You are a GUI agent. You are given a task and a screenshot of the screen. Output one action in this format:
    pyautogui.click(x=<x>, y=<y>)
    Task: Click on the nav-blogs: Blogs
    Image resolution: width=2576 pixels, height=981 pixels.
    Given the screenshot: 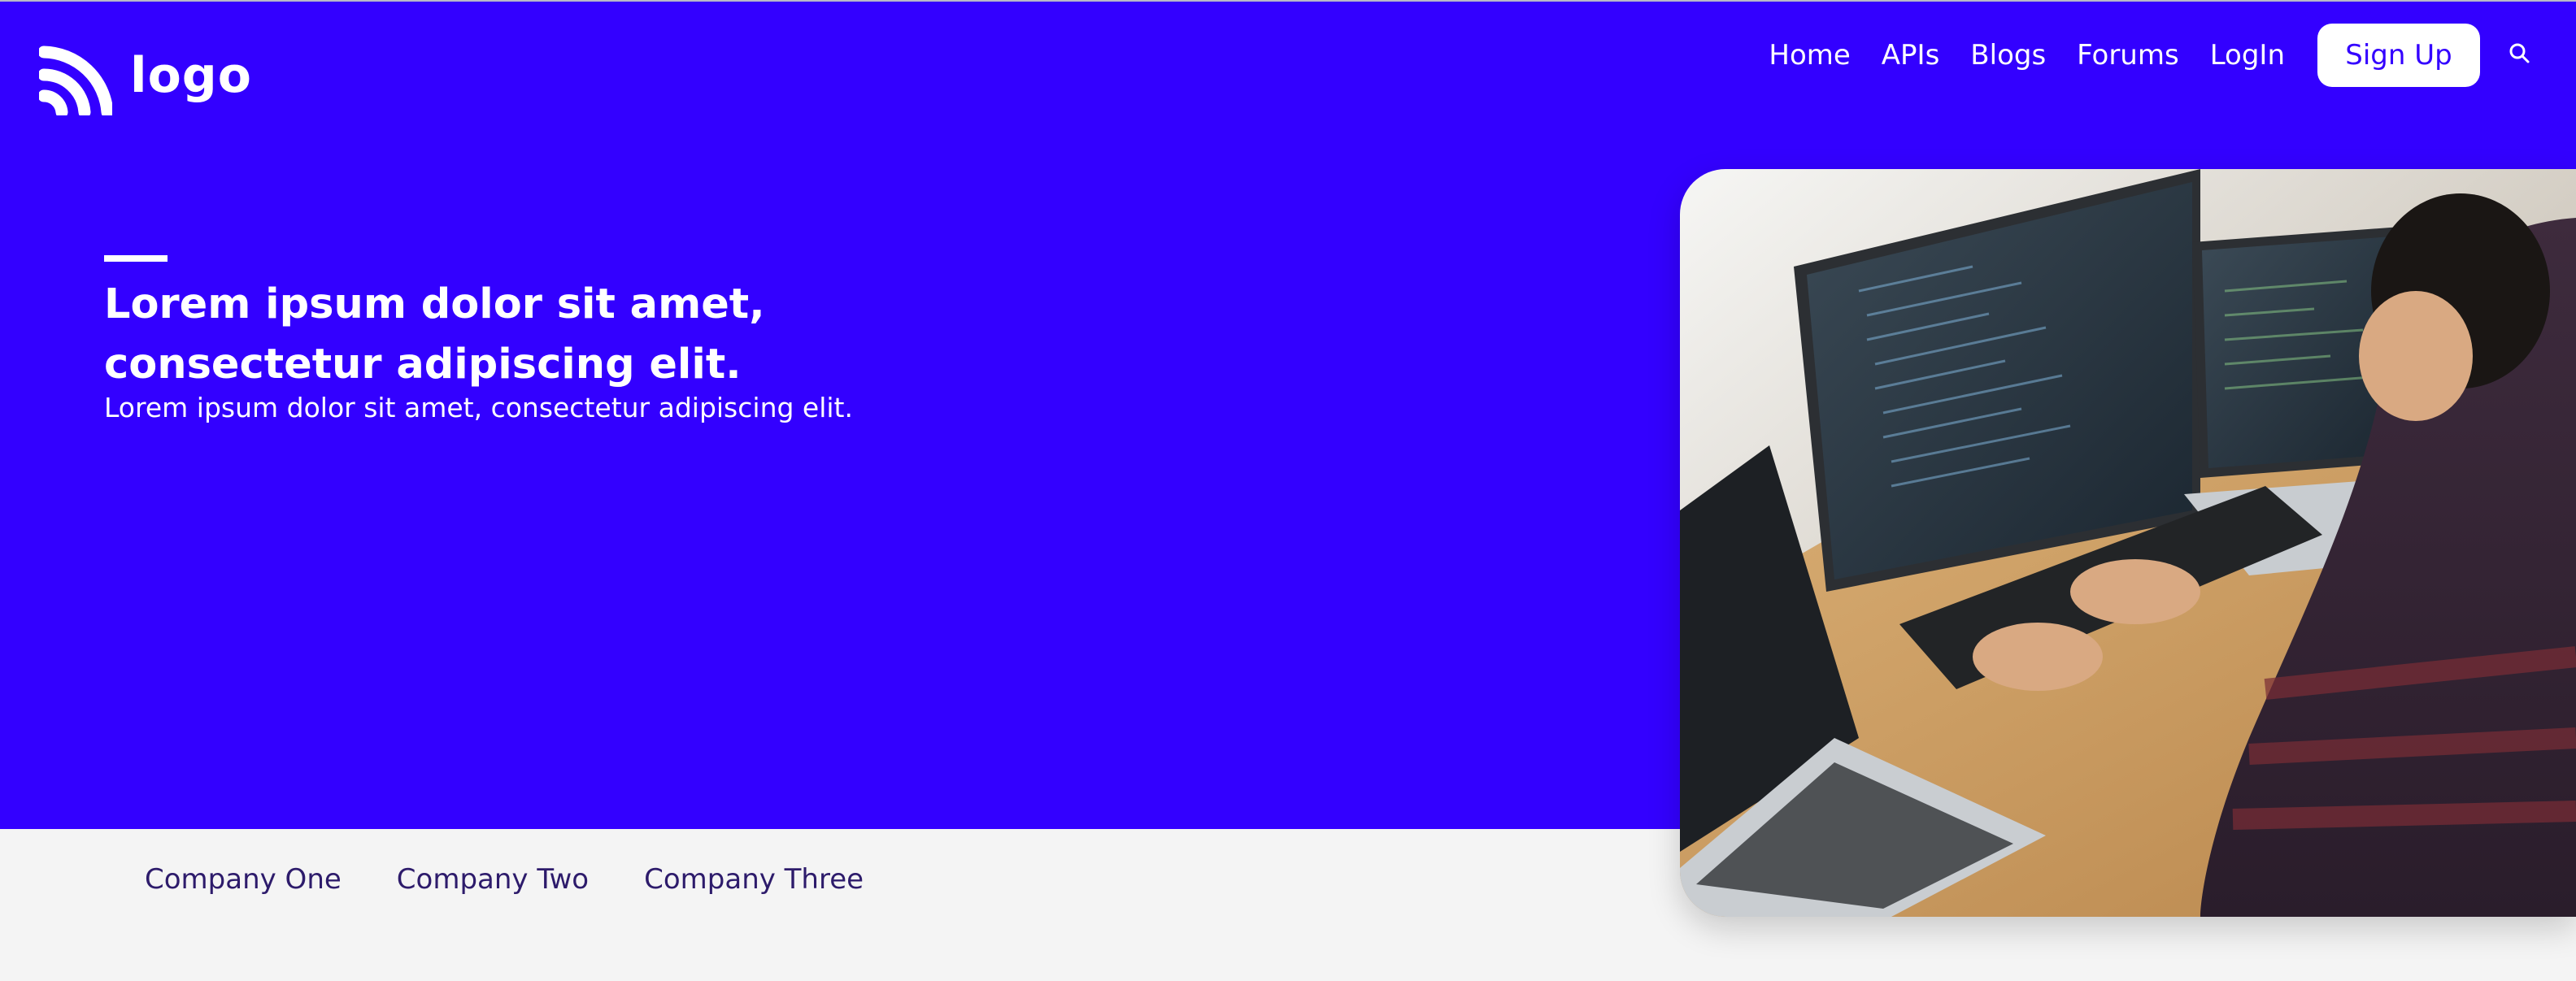 What is the action you would take?
    pyautogui.click(x=2008, y=55)
    